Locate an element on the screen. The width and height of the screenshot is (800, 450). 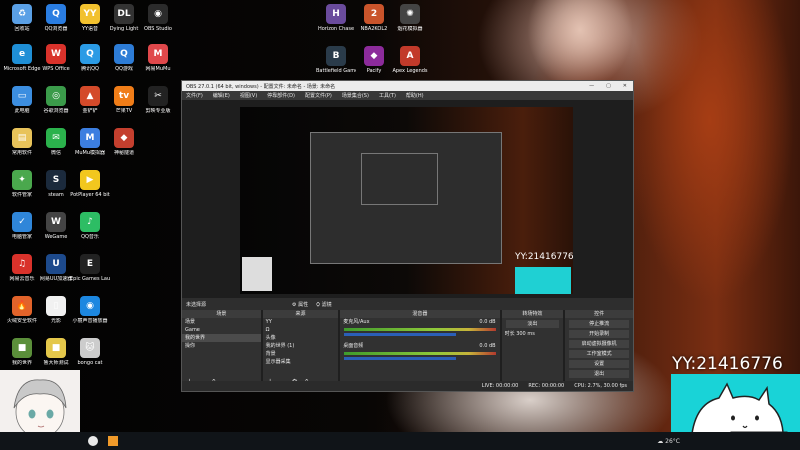
virtual-camera-button: 启动虚拟摄像机 is located at coordinates (599, 344).